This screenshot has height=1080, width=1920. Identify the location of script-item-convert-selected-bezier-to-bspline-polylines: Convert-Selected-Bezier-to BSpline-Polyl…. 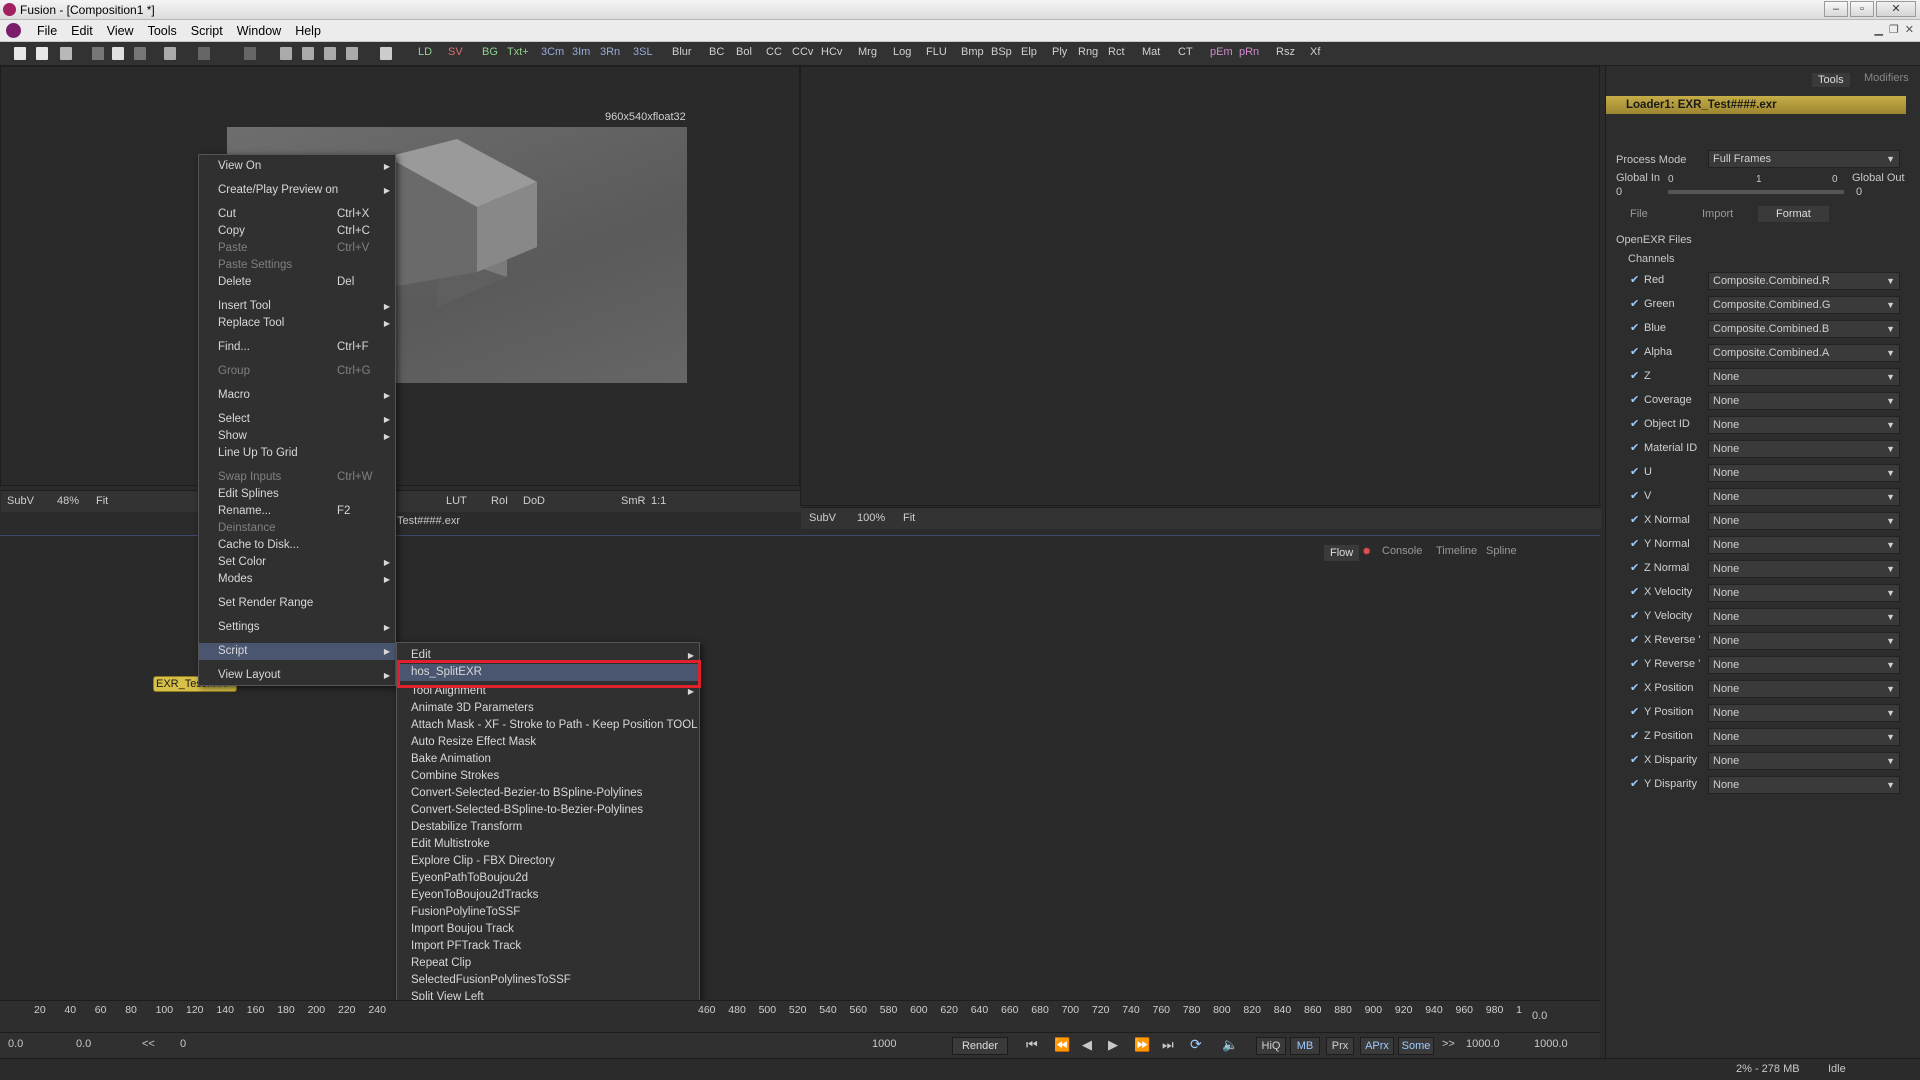
(548, 793).